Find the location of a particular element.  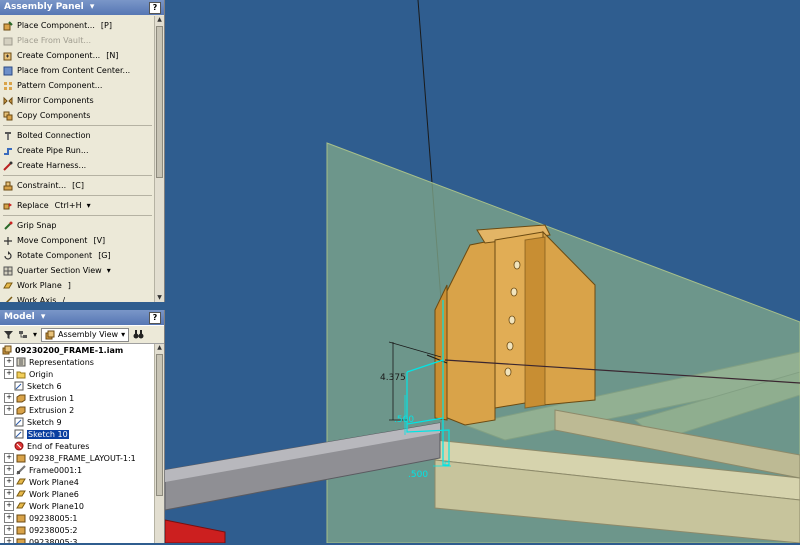

menu-item-shortcut: [C] is located at coordinates (78, 185).